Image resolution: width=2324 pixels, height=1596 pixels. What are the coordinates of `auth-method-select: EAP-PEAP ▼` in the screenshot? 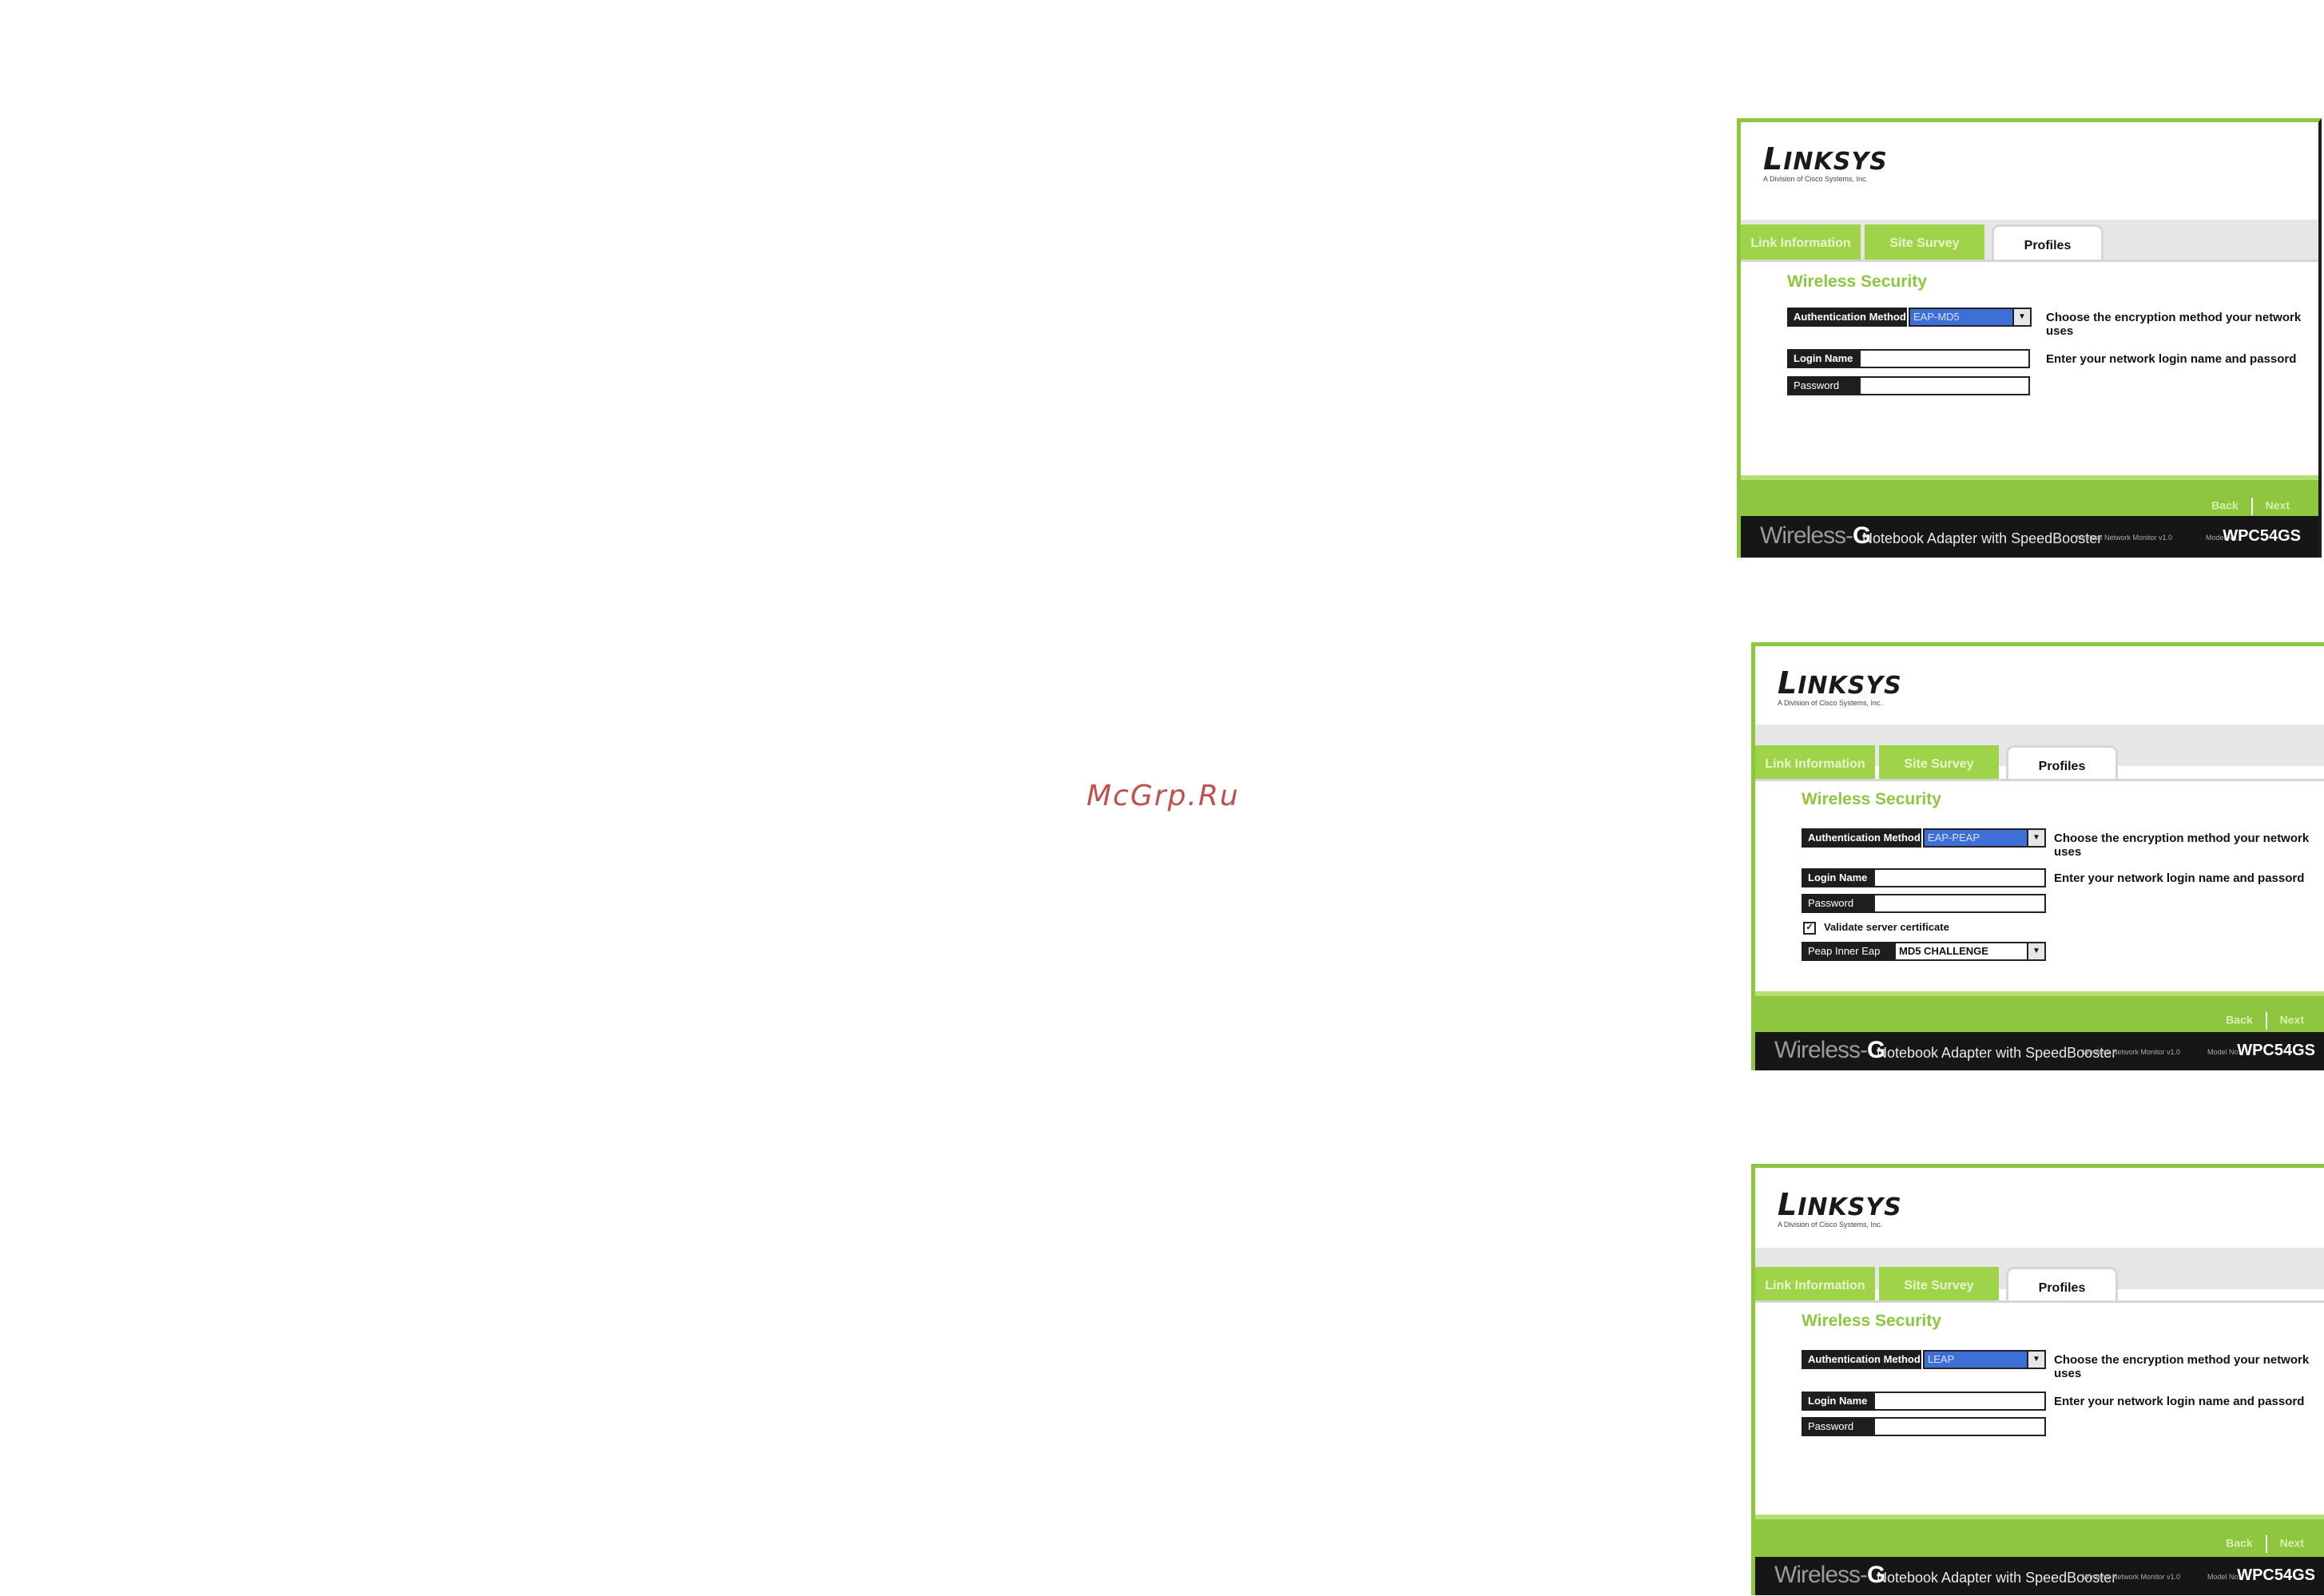 It's located at (1984, 838).